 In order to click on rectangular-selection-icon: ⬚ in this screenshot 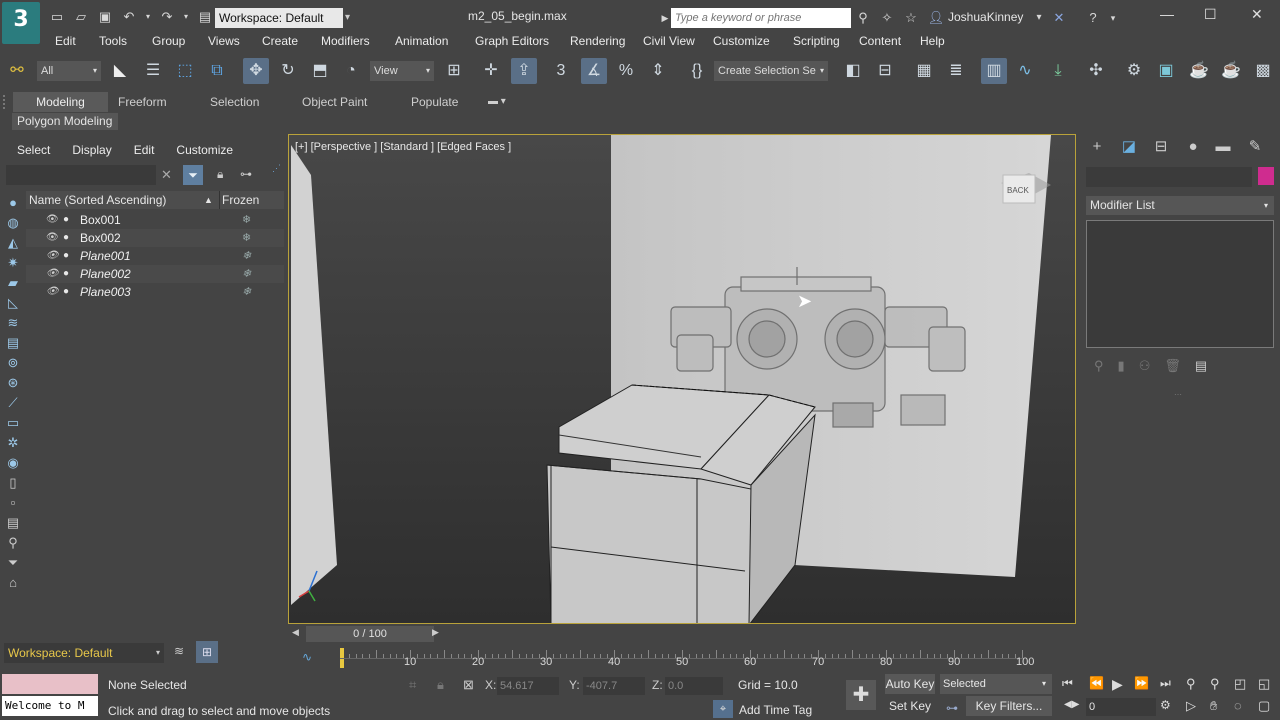, I will do `click(185, 71)`.